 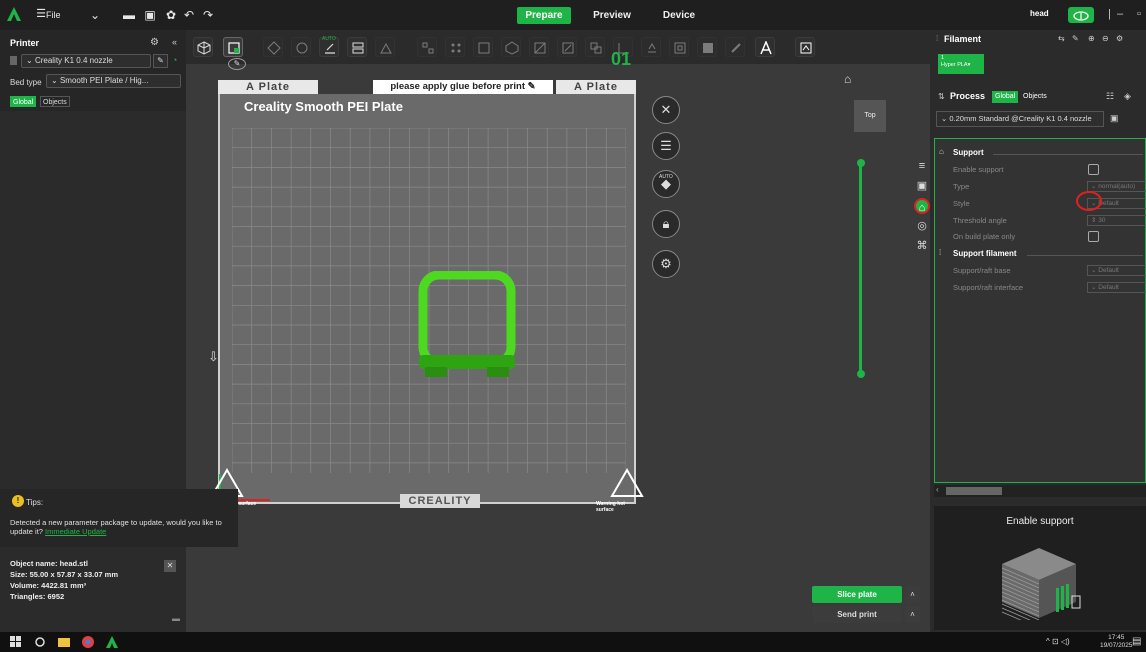 What do you see at coordinates (55, 101) in the screenshot?
I see `printer-objects-tab: Objects` at bounding box center [55, 101].